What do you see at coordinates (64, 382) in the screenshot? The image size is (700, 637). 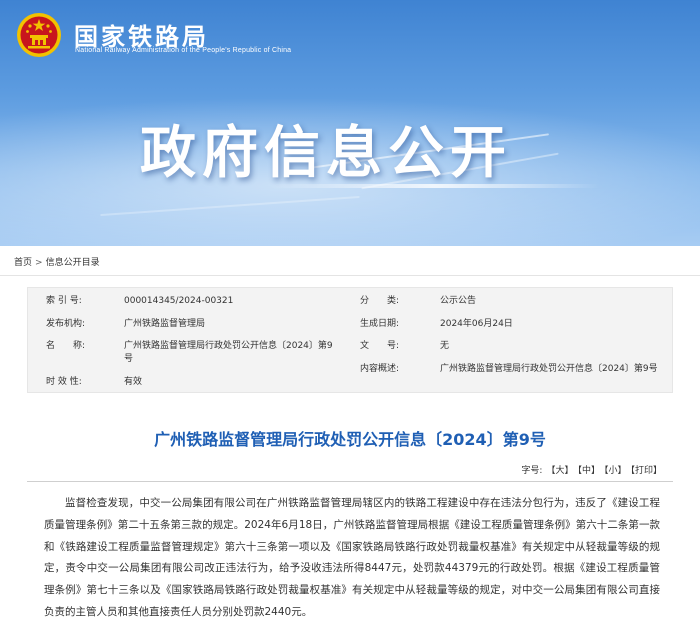 I see `validity-label: 时 效 性:` at bounding box center [64, 382].